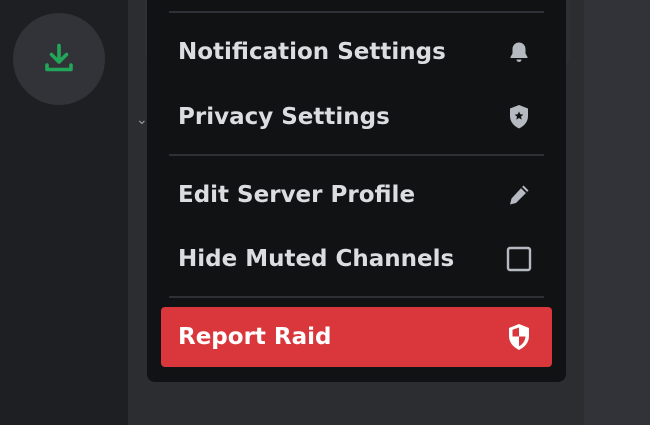 The image size is (650, 425). I want to click on menu-item-label: Hide Muted Channels, so click(316, 259).